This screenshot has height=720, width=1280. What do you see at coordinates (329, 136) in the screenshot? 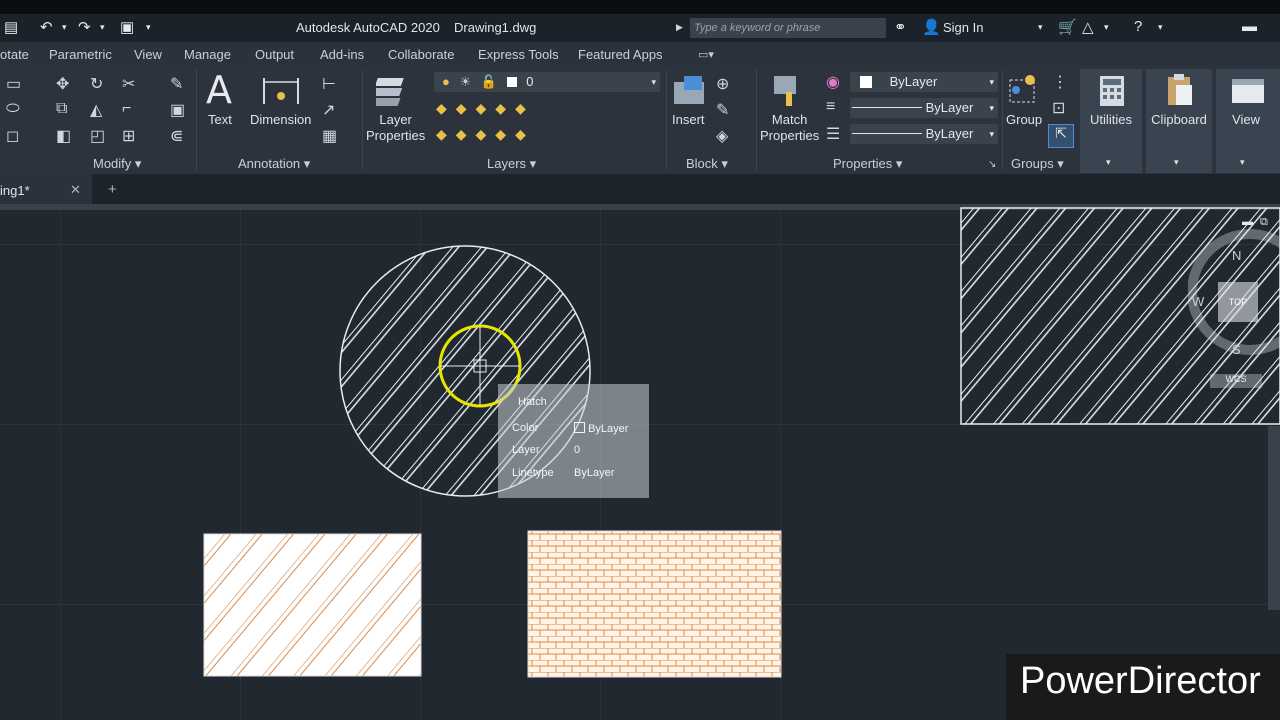
I see `table-icon: ▦` at bounding box center [329, 136].